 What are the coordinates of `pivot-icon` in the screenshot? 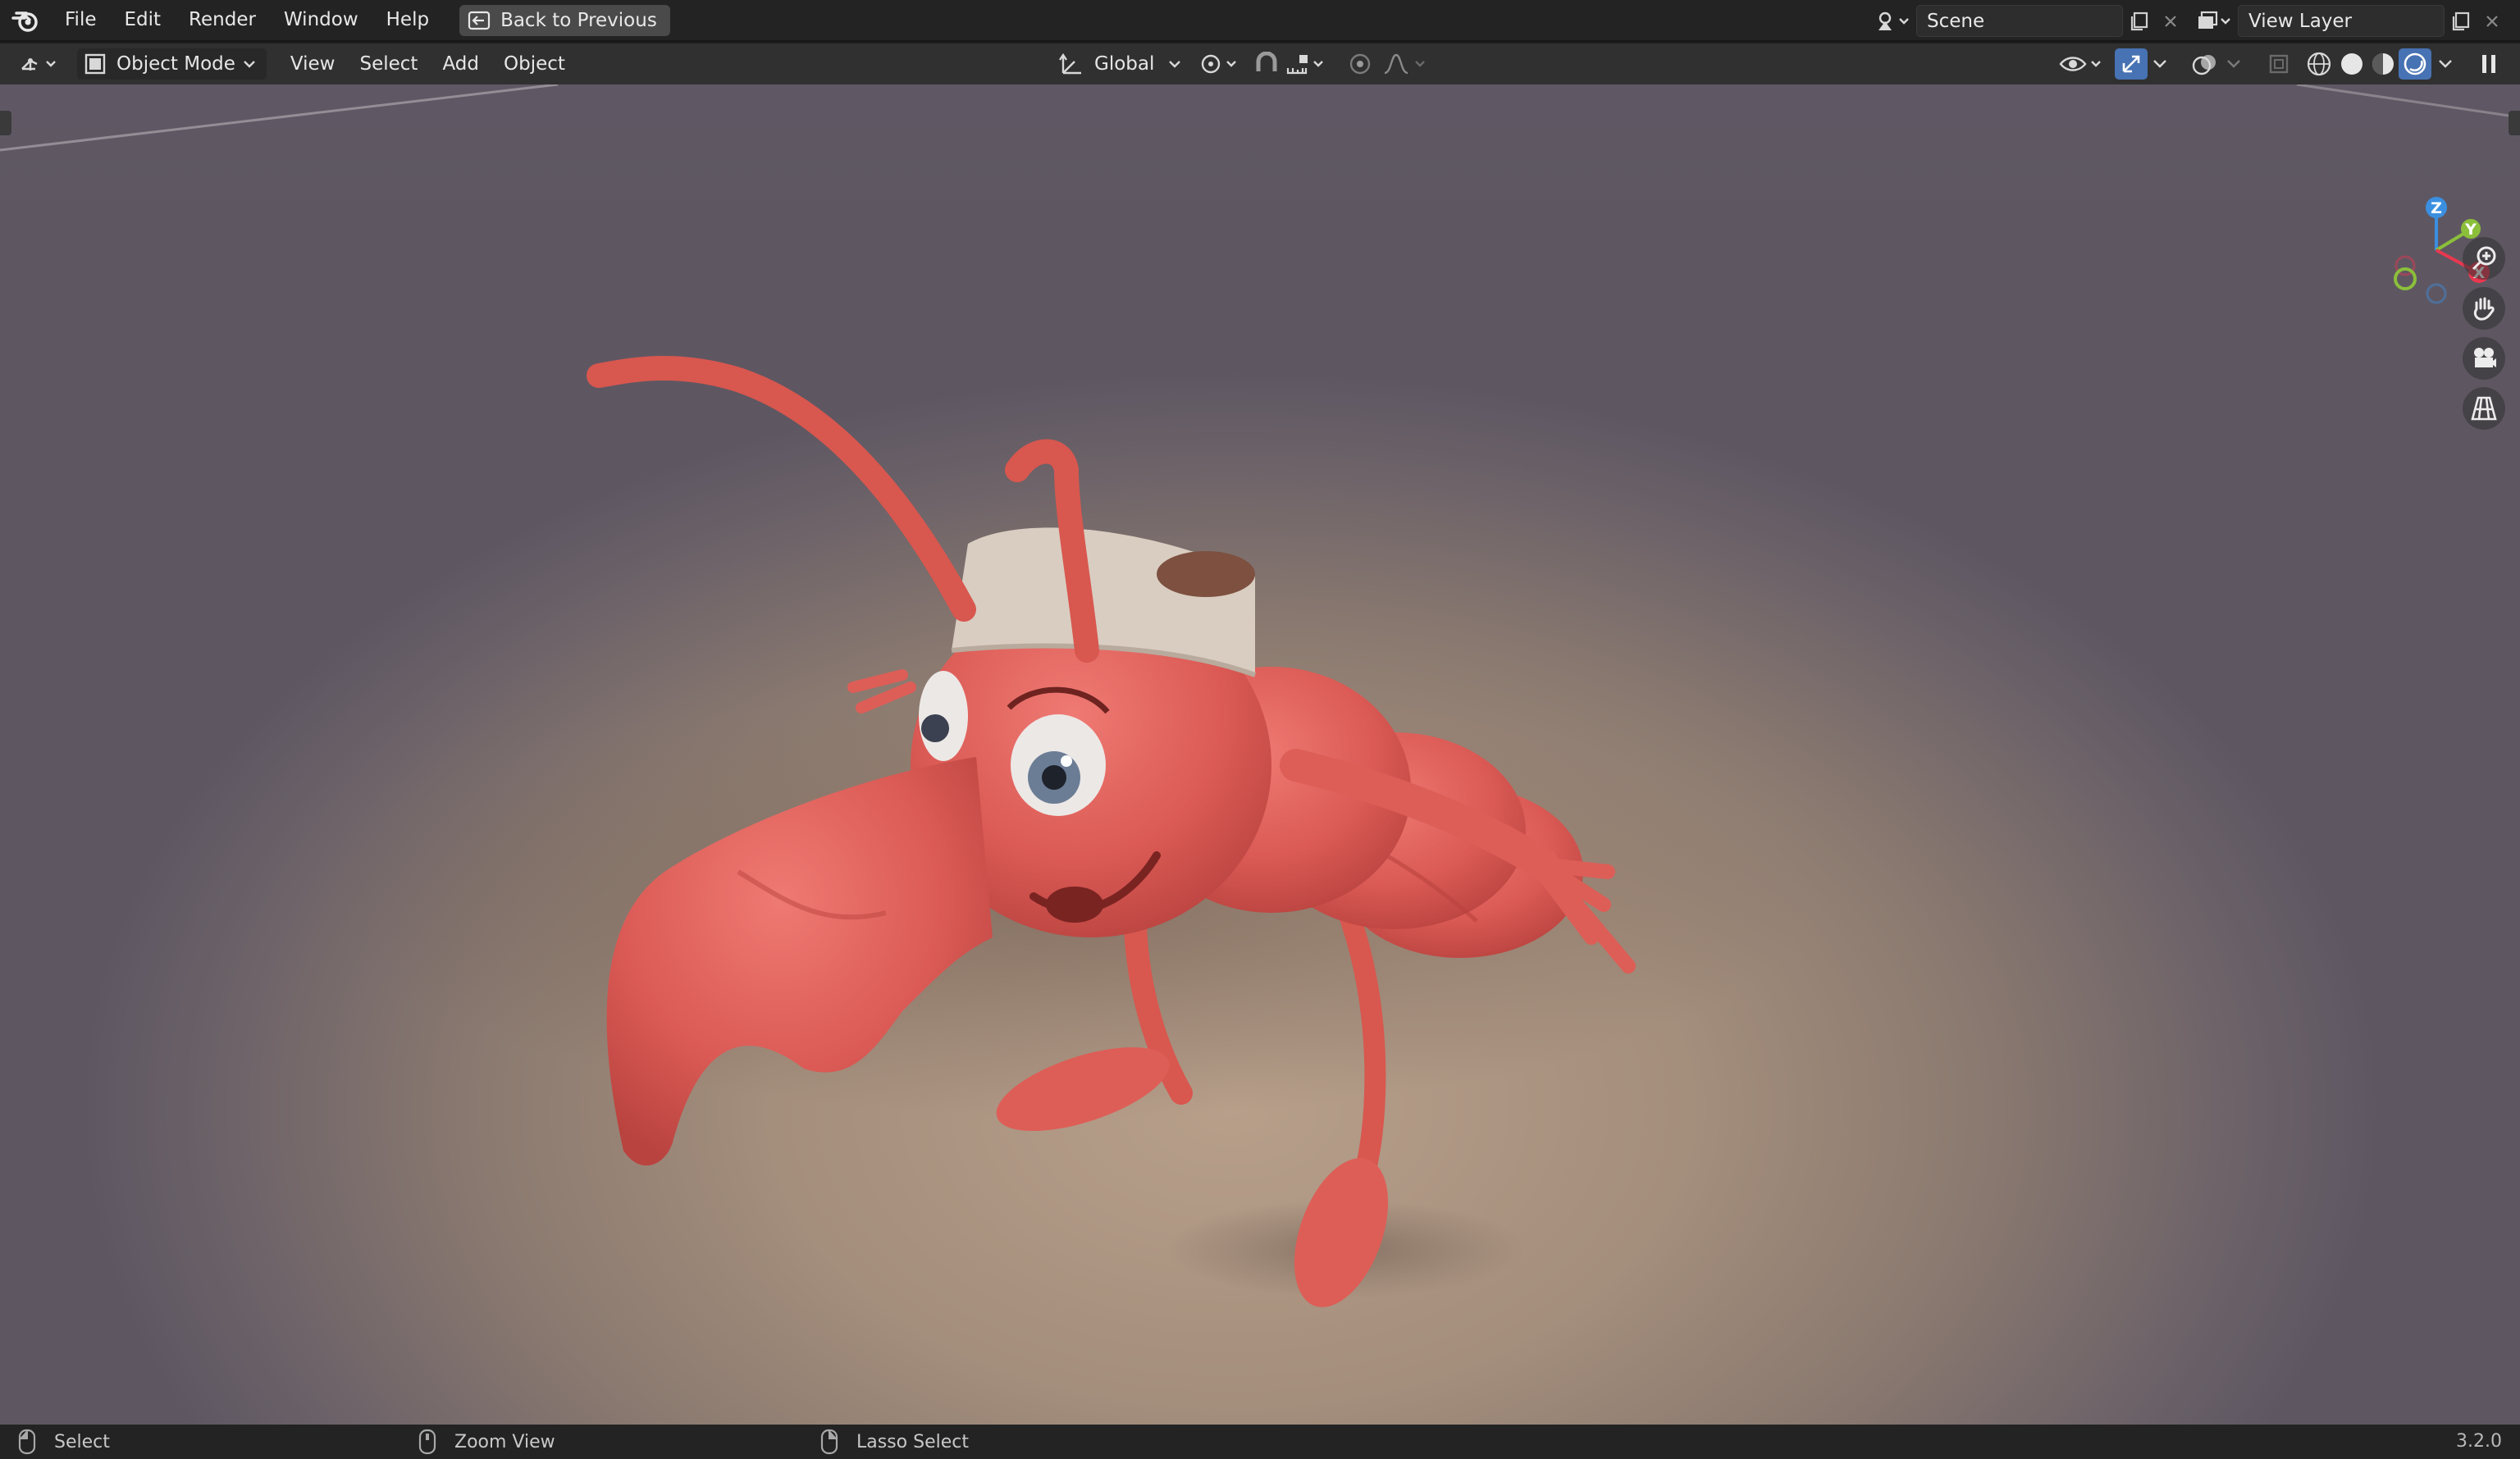 It's located at (1219, 64).